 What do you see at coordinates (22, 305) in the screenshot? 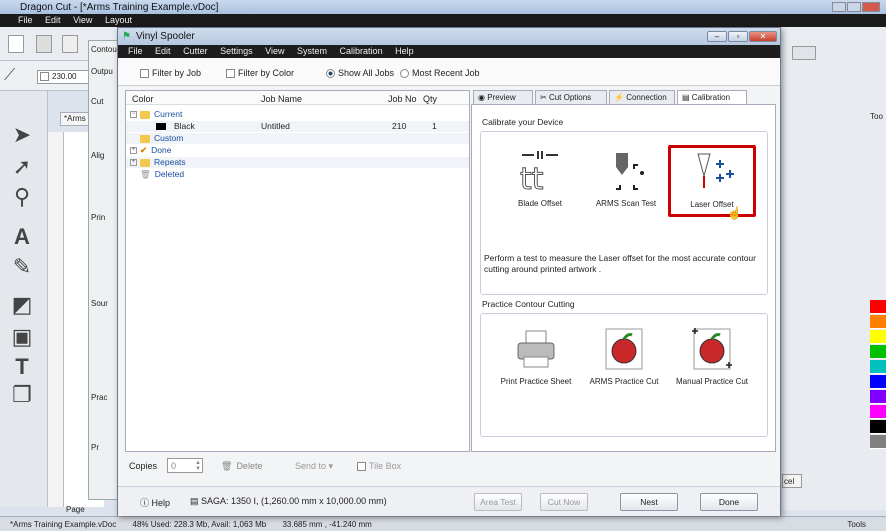
I see `shape-icon: ◩` at bounding box center [22, 305].